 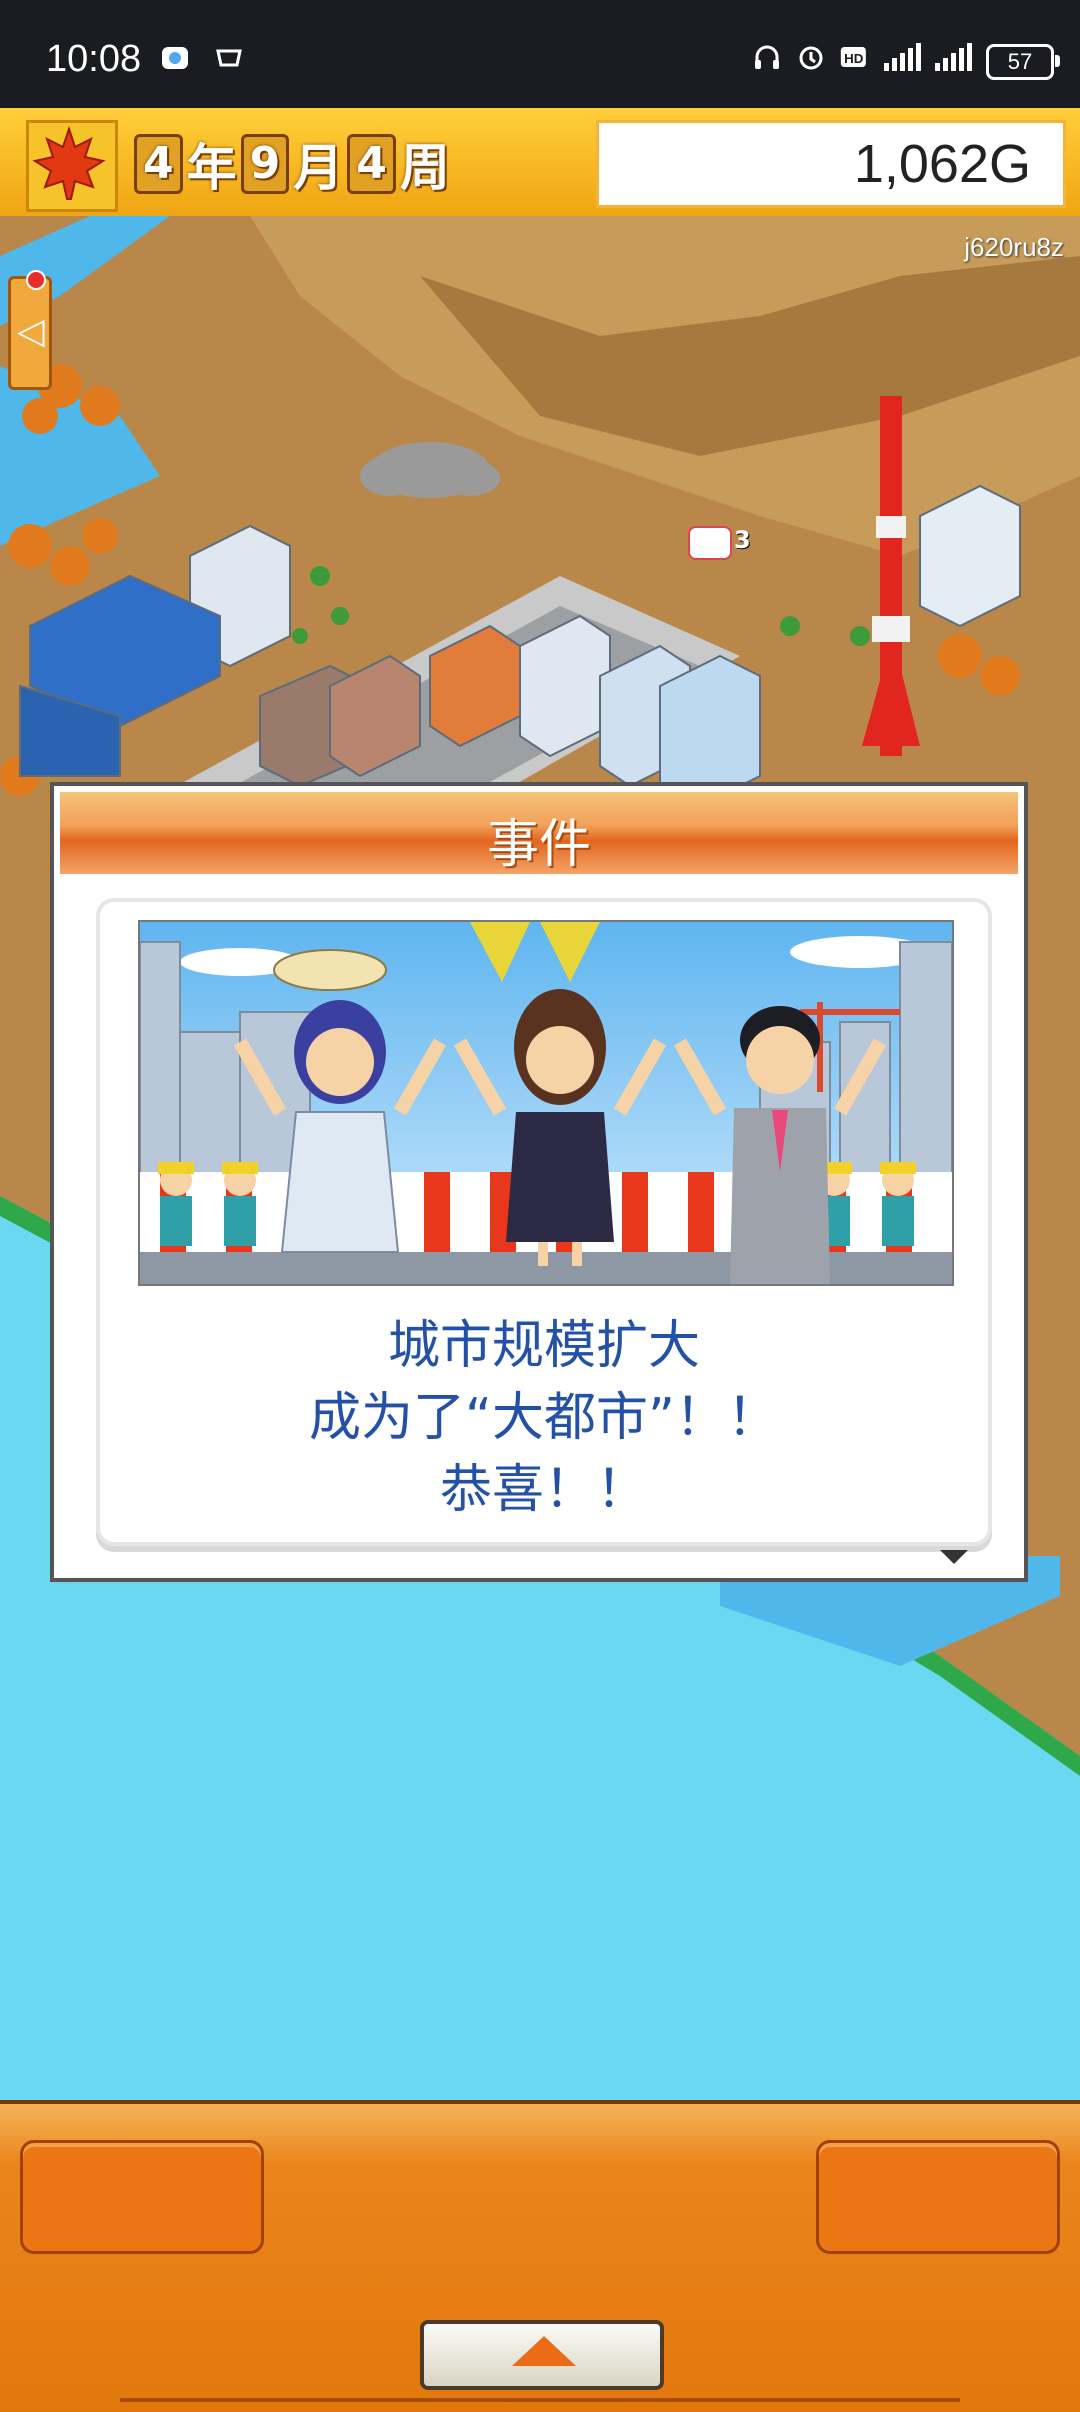 I want to click on svg-text: HD, so click(x=854, y=58).